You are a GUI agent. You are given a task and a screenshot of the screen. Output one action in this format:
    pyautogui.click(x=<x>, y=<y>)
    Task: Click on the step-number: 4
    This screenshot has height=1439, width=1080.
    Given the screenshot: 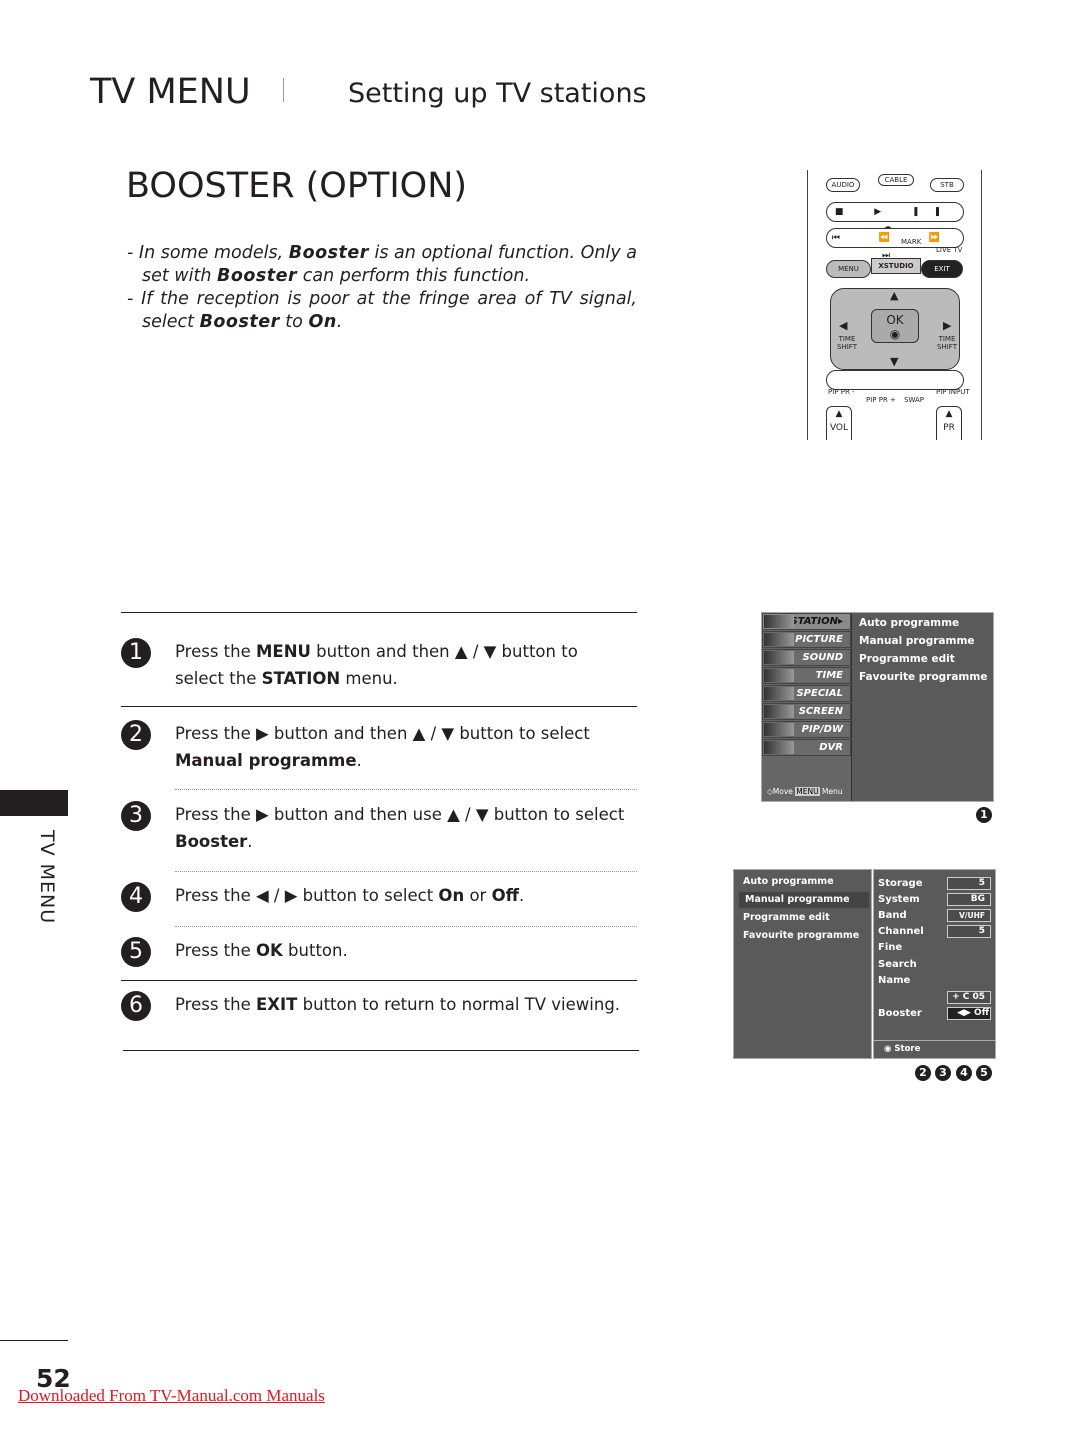 What is the action you would take?
    pyautogui.click(x=136, y=897)
    